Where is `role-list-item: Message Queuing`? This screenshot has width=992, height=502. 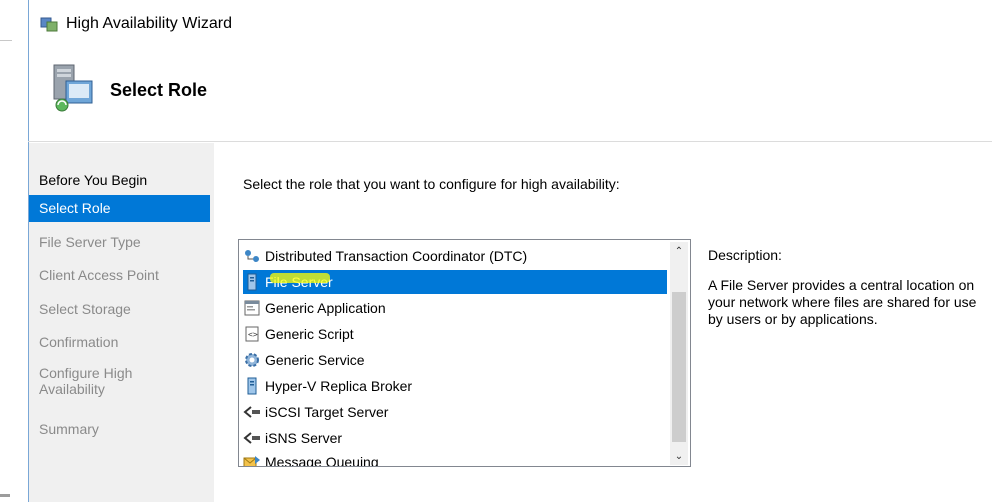 role-list-item: Message Queuing is located at coordinates (311, 458).